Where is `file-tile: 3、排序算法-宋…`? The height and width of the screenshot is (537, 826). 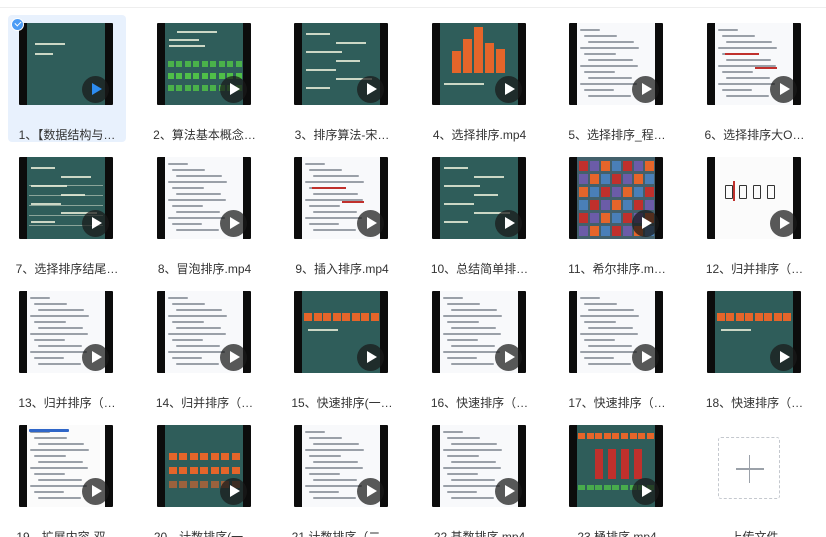
file-tile: 3、排序算法-宋… is located at coordinates (342, 78).